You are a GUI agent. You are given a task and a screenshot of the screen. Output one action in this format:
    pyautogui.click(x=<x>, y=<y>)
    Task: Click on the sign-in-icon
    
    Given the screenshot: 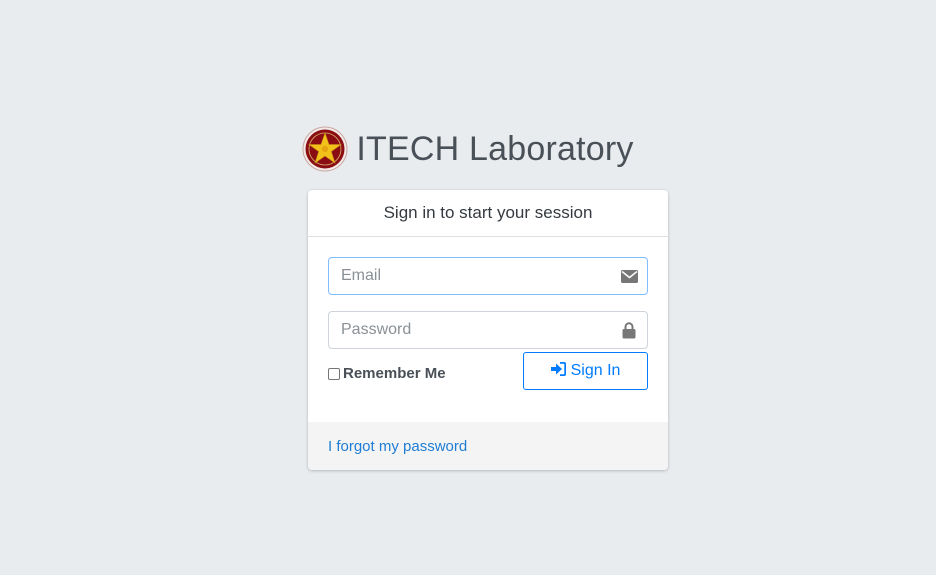 What is the action you would take?
    pyautogui.click(x=558, y=371)
    